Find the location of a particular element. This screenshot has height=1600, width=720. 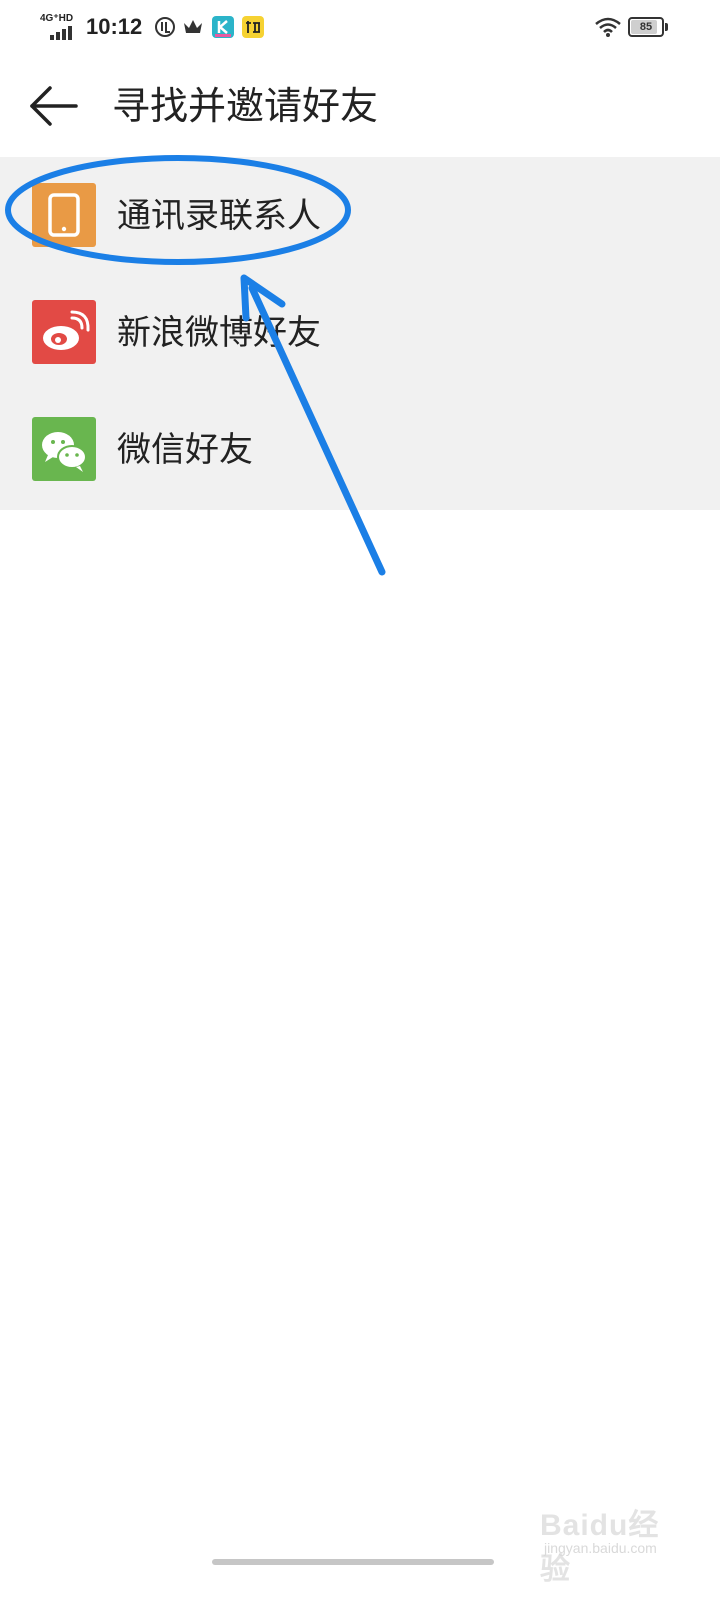

battery-level: 85 is located at coordinates (646, 27).